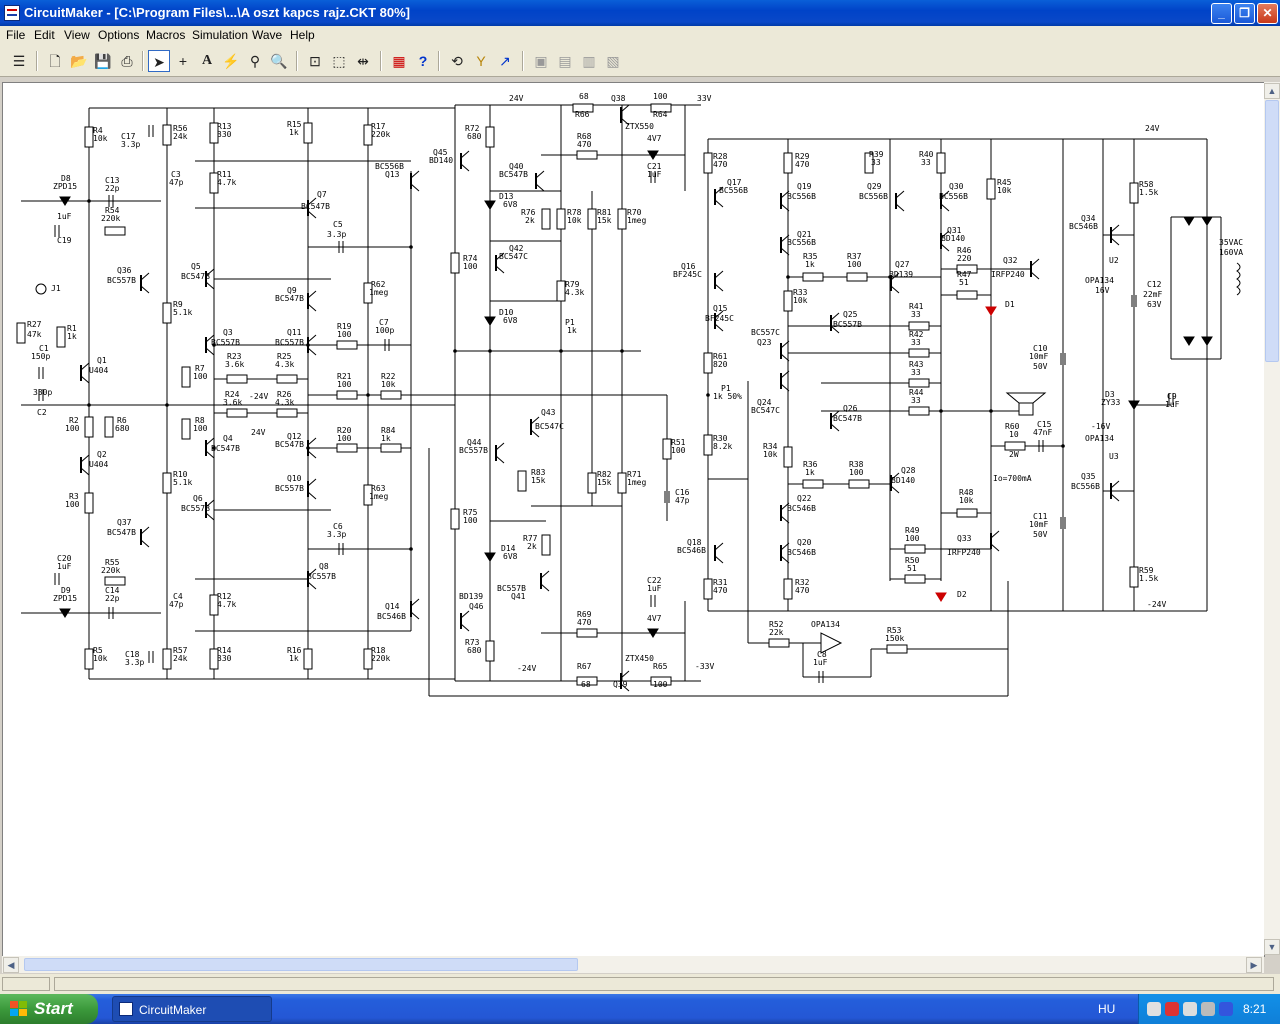 The height and width of the screenshot is (1024, 1280). Describe the element at coordinates (613, 61) in the screenshot. I see `mode4-icon: ▧` at that location.